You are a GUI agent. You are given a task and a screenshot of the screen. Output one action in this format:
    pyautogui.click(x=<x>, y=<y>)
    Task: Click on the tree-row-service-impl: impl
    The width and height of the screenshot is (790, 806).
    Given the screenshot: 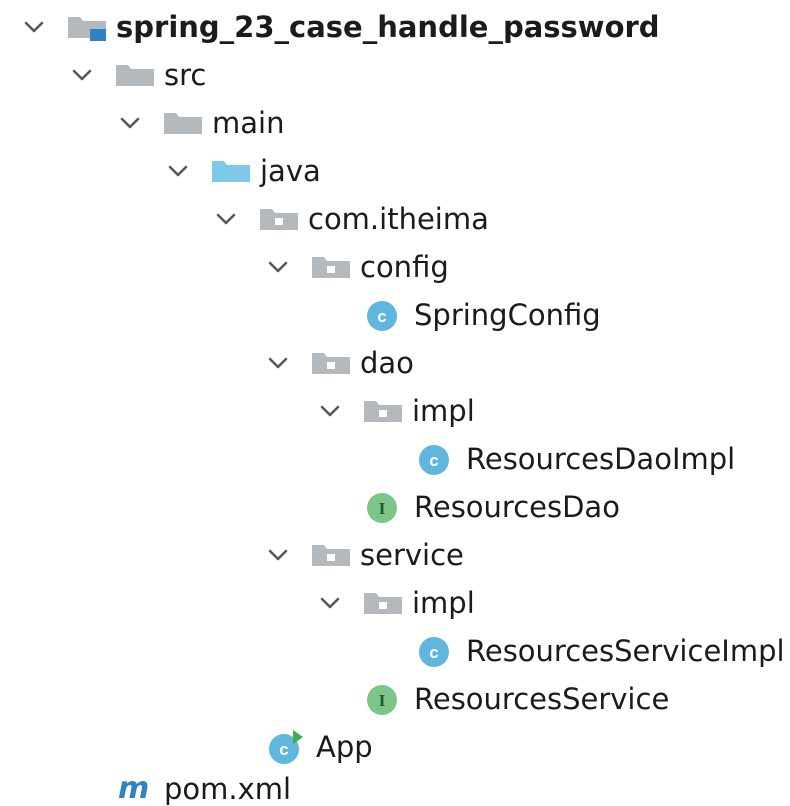 What is the action you would take?
    pyautogui.click(x=395, y=604)
    